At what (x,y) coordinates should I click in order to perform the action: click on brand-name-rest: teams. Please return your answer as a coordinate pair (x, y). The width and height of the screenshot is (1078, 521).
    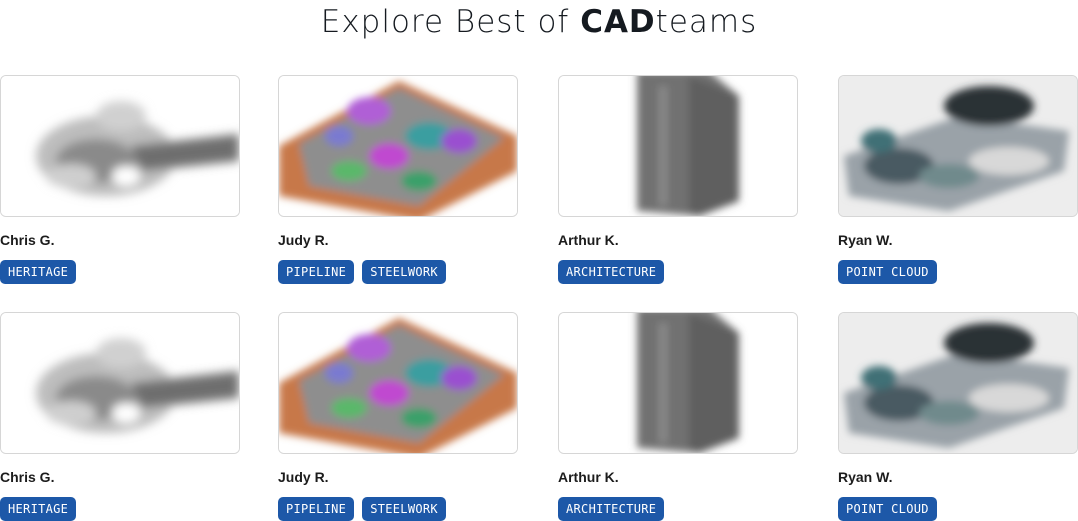
    Looking at the image, I should click on (706, 22).